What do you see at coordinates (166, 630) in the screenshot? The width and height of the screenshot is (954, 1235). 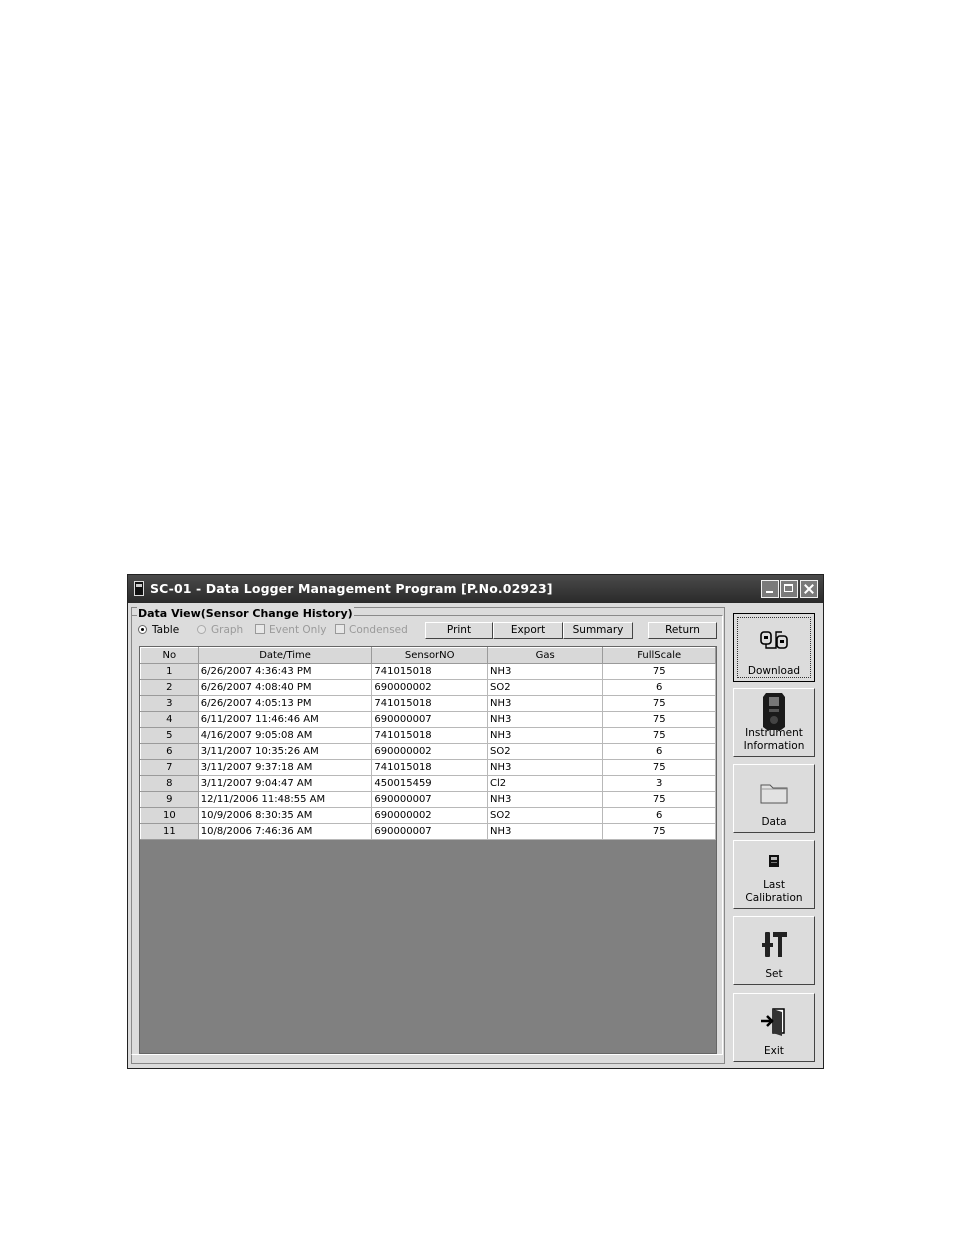 I see `table-radio-label: Table` at bounding box center [166, 630].